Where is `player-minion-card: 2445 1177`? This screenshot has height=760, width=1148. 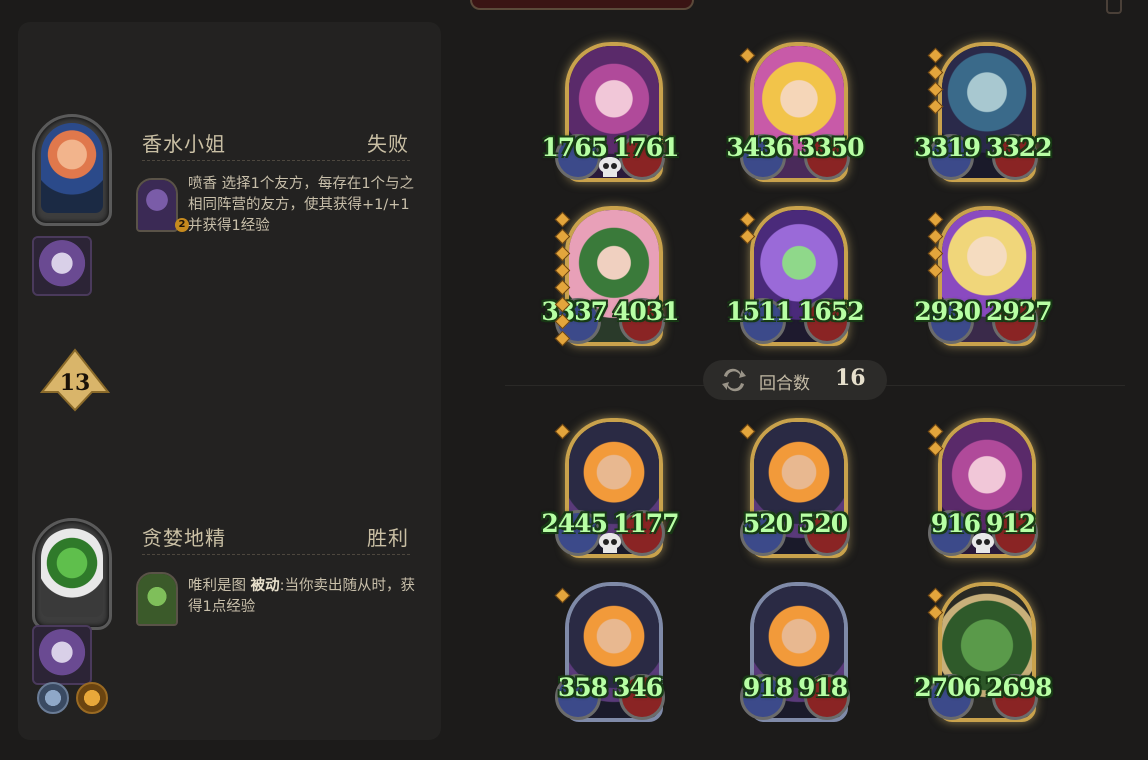 player-minion-card: 2445 1177 is located at coordinates (610, 489).